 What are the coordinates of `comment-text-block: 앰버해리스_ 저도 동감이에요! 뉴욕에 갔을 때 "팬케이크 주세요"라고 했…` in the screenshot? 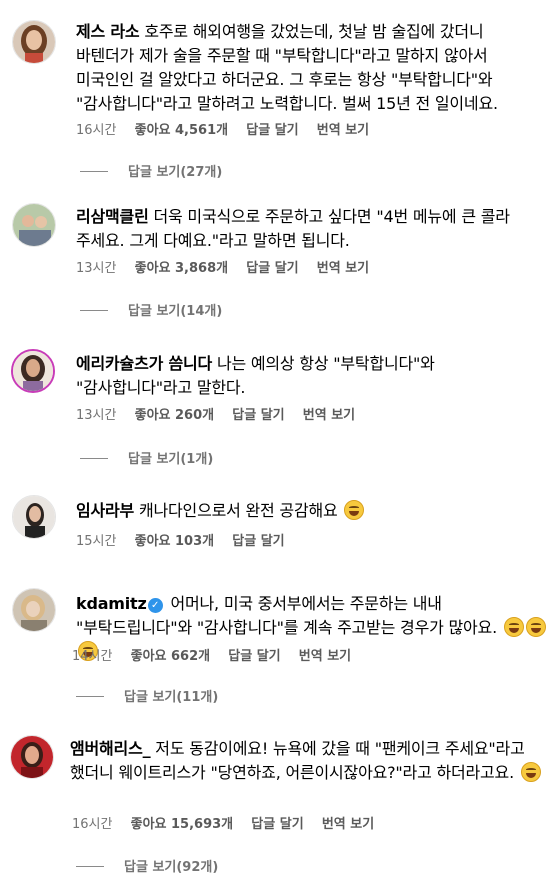 It's located at (308, 761).